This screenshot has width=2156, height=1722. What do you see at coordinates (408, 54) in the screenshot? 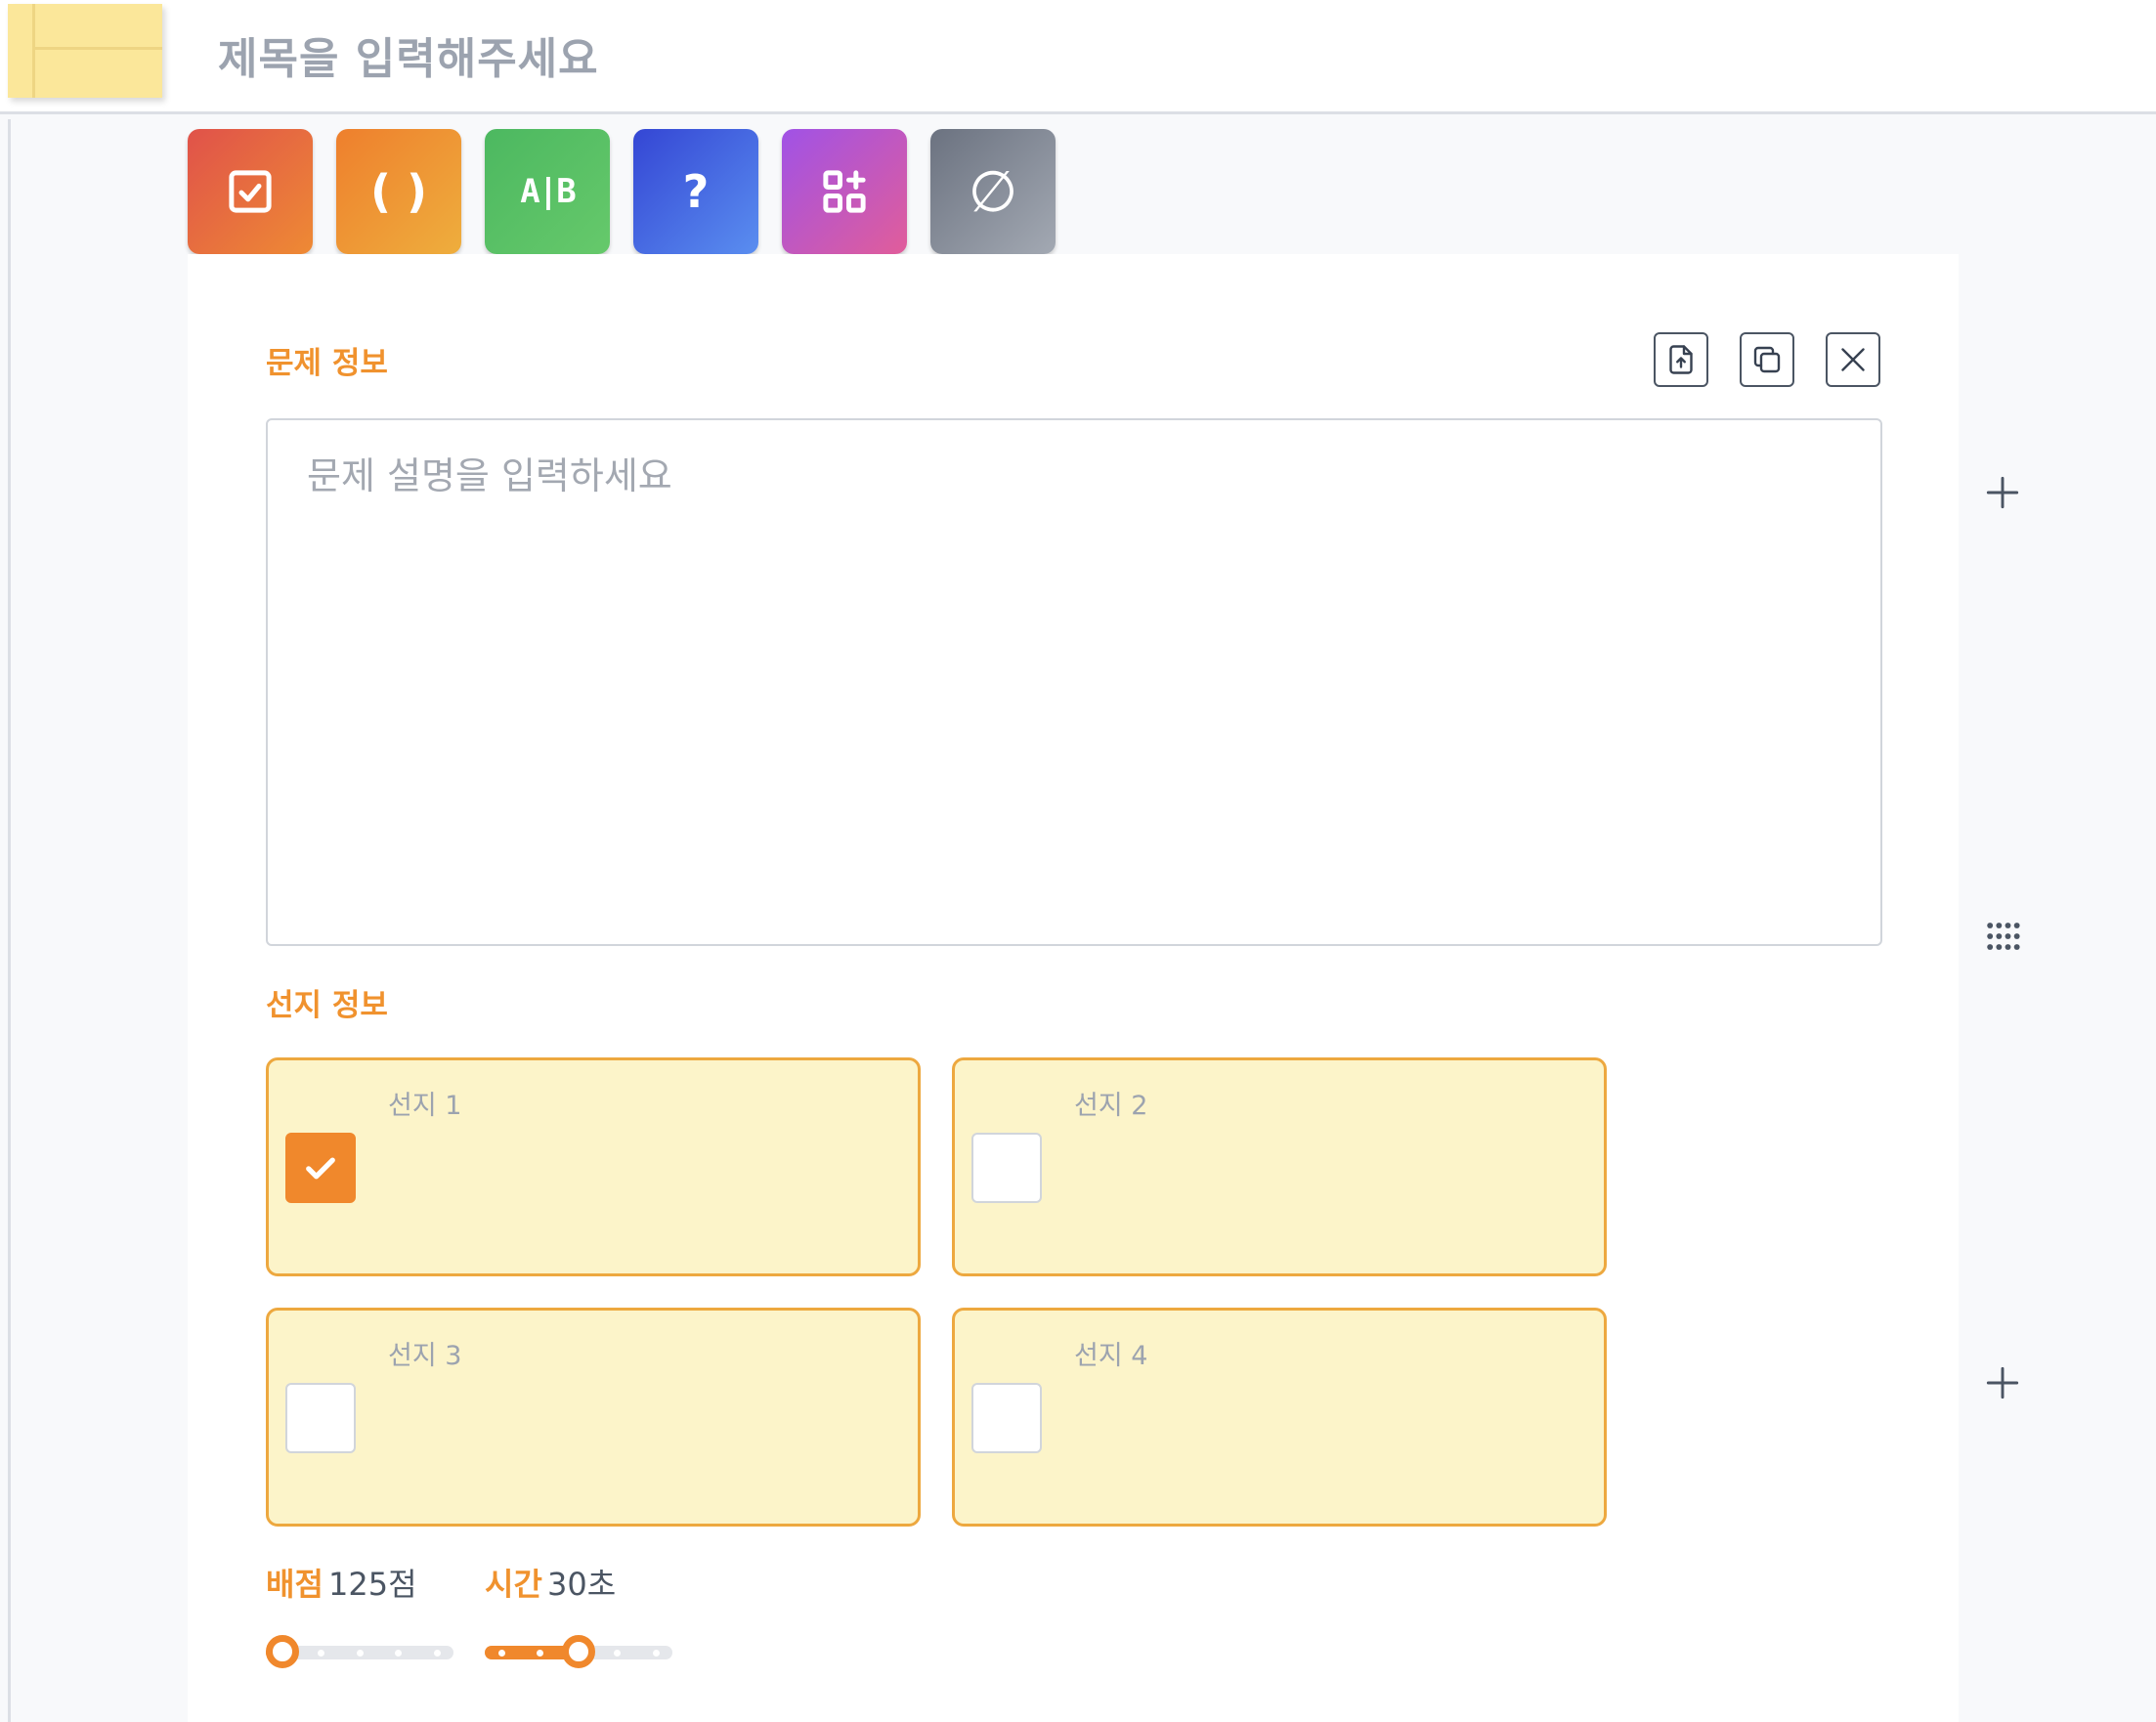
I see `document-title: 제목을 입력해주세요` at bounding box center [408, 54].